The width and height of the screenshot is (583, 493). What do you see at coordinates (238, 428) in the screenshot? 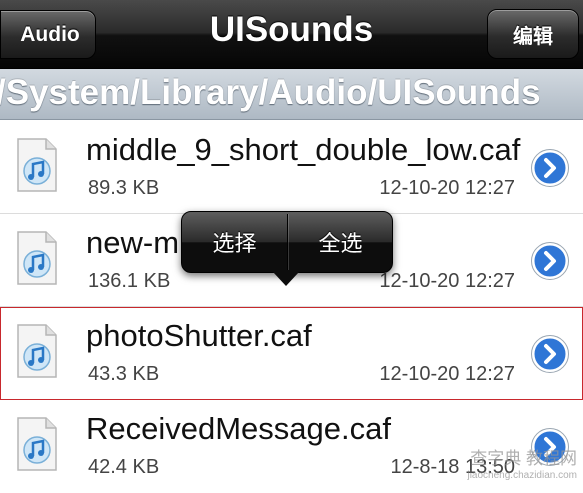
I see `file-name: ReceivedMessage.caf` at bounding box center [238, 428].